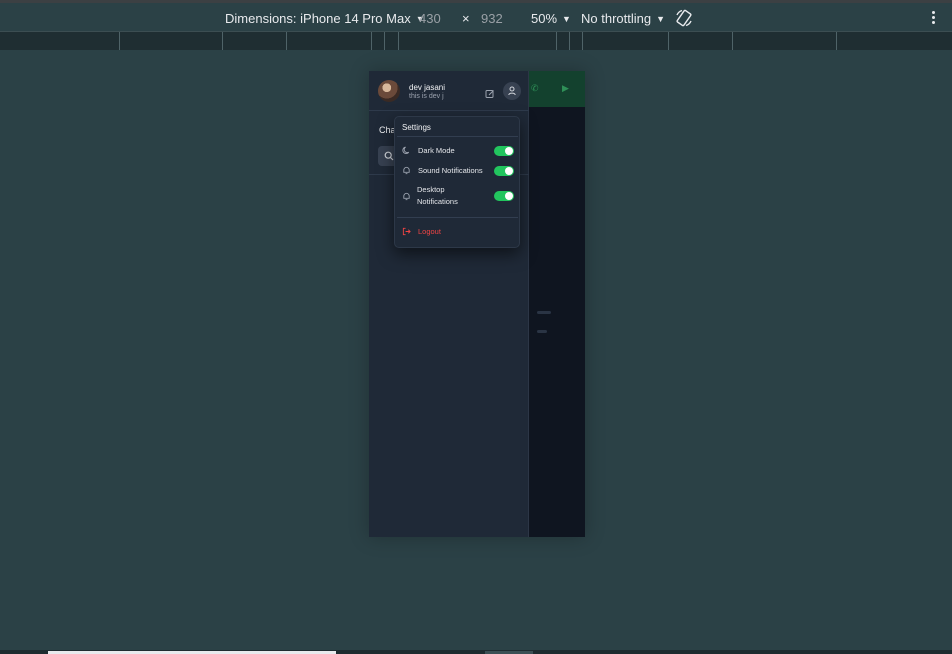  What do you see at coordinates (476, 40) in the screenshot?
I see `media-query-ruler` at bounding box center [476, 40].